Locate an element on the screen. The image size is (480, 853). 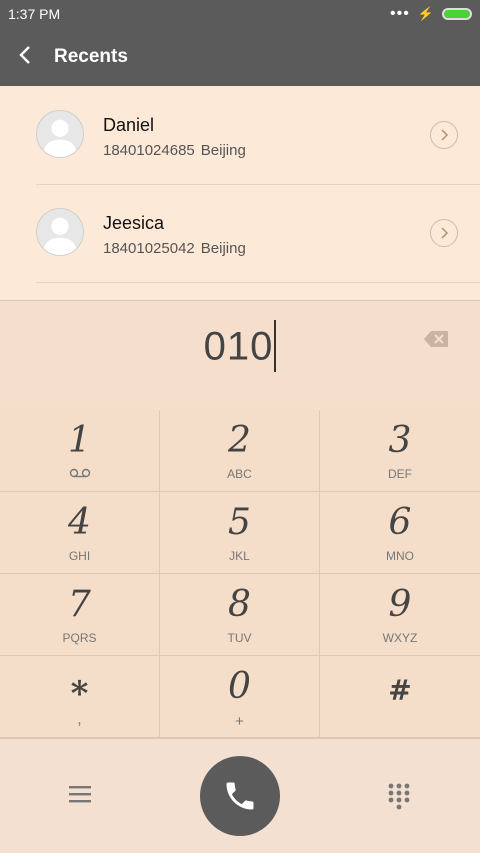
dial-input-area: 010 is located at coordinates (240, 355).